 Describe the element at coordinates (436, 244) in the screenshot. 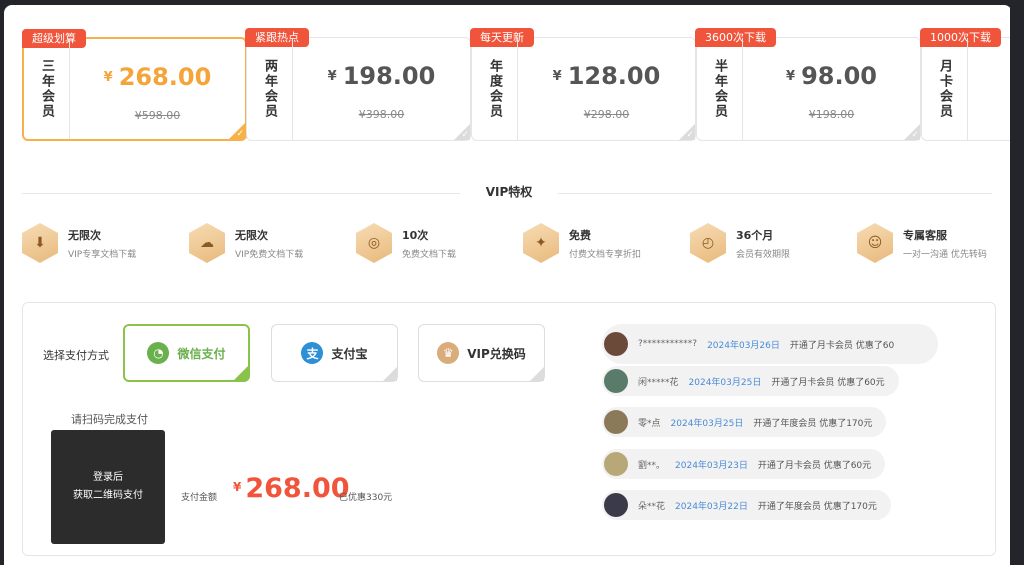

I see `privilege-item: ◎ 10次 免费文档下载` at that location.